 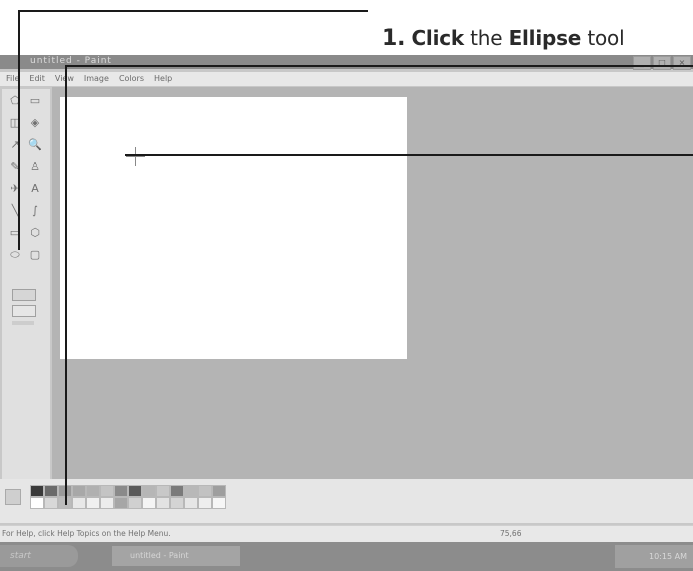 What do you see at coordinates (35, 101) in the screenshot?
I see `select-icon: ▭` at bounding box center [35, 101].